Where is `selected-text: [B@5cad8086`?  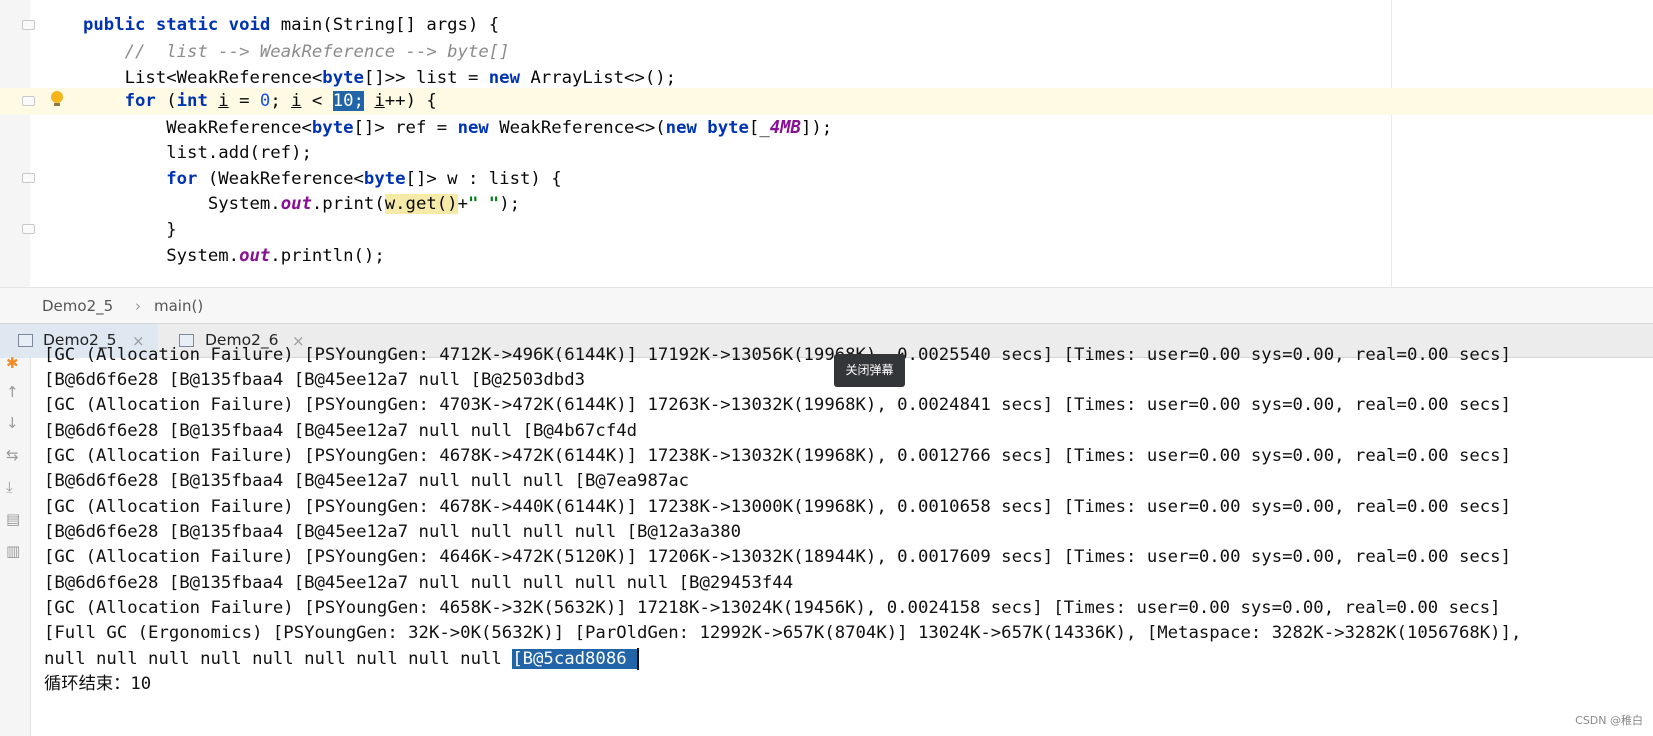
selected-text: [B@5cad8086 is located at coordinates (575, 659).